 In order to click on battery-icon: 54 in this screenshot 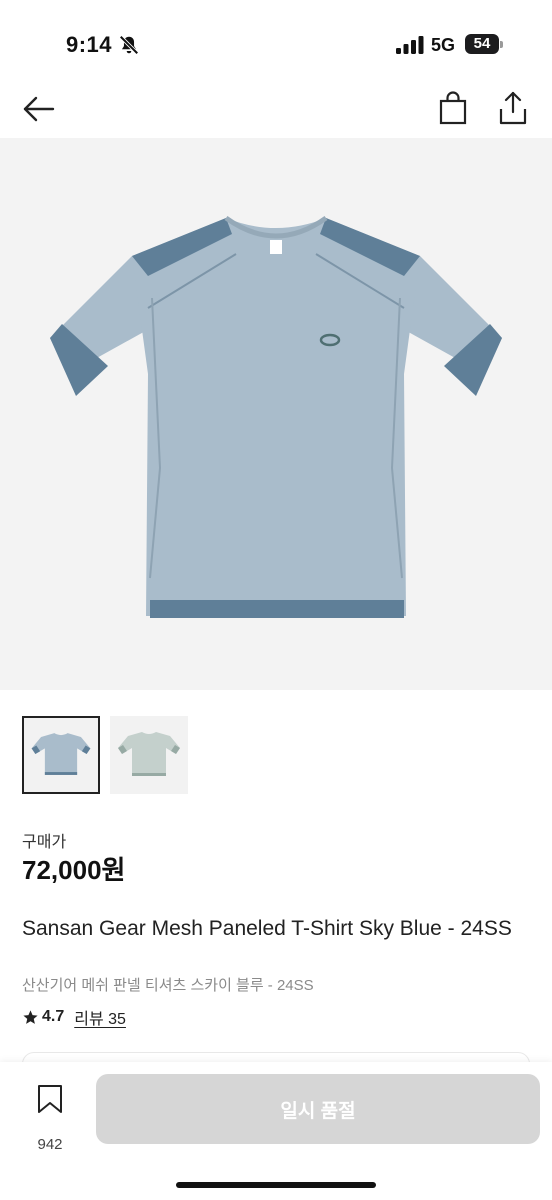, I will do `click(484, 44)`.